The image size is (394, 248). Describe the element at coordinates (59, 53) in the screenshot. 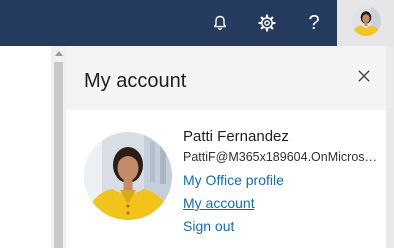

I see `scroll-up-arrow-icon` at that location.